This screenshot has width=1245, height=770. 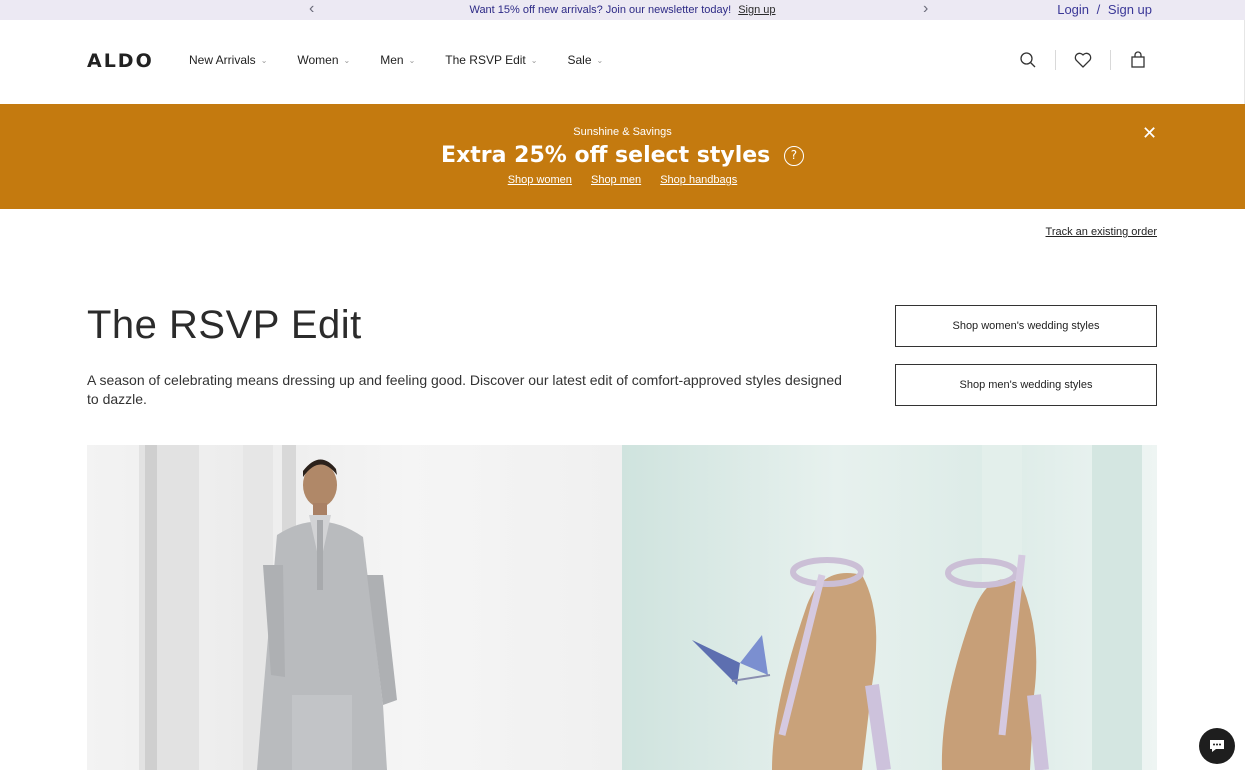 I want to click on chat-bubble-icon, so click(x=1217, y=746).